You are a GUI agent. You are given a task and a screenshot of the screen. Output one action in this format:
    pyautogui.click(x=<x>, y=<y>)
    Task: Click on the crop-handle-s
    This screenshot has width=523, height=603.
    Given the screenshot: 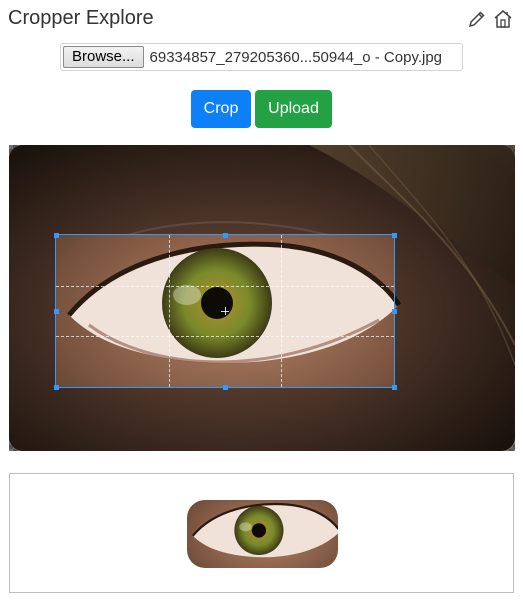 What is the action you would take?
    pyautogui.click(x=225, y=387)
    